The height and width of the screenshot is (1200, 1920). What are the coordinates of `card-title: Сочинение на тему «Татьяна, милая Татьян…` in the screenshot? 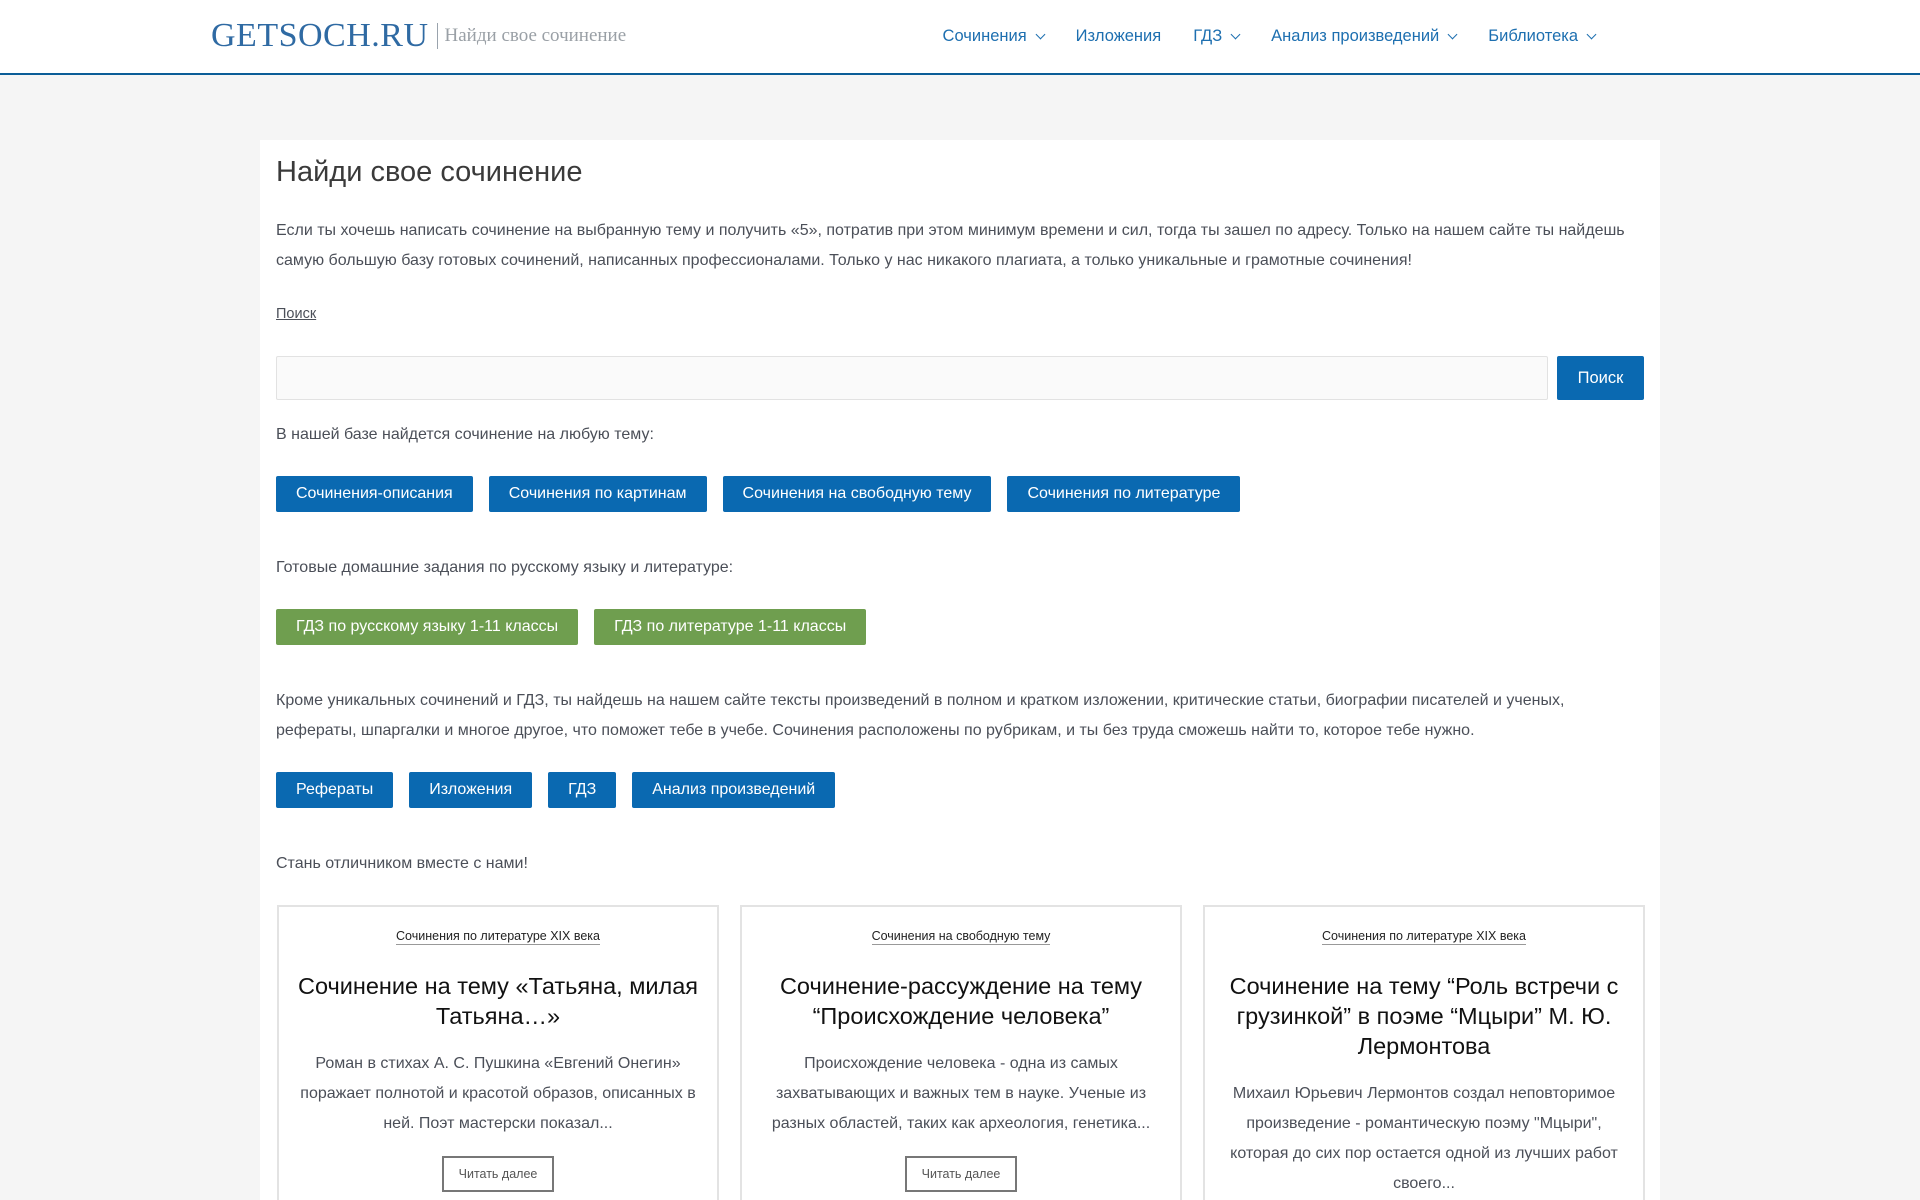 It's located at (498, 1001).